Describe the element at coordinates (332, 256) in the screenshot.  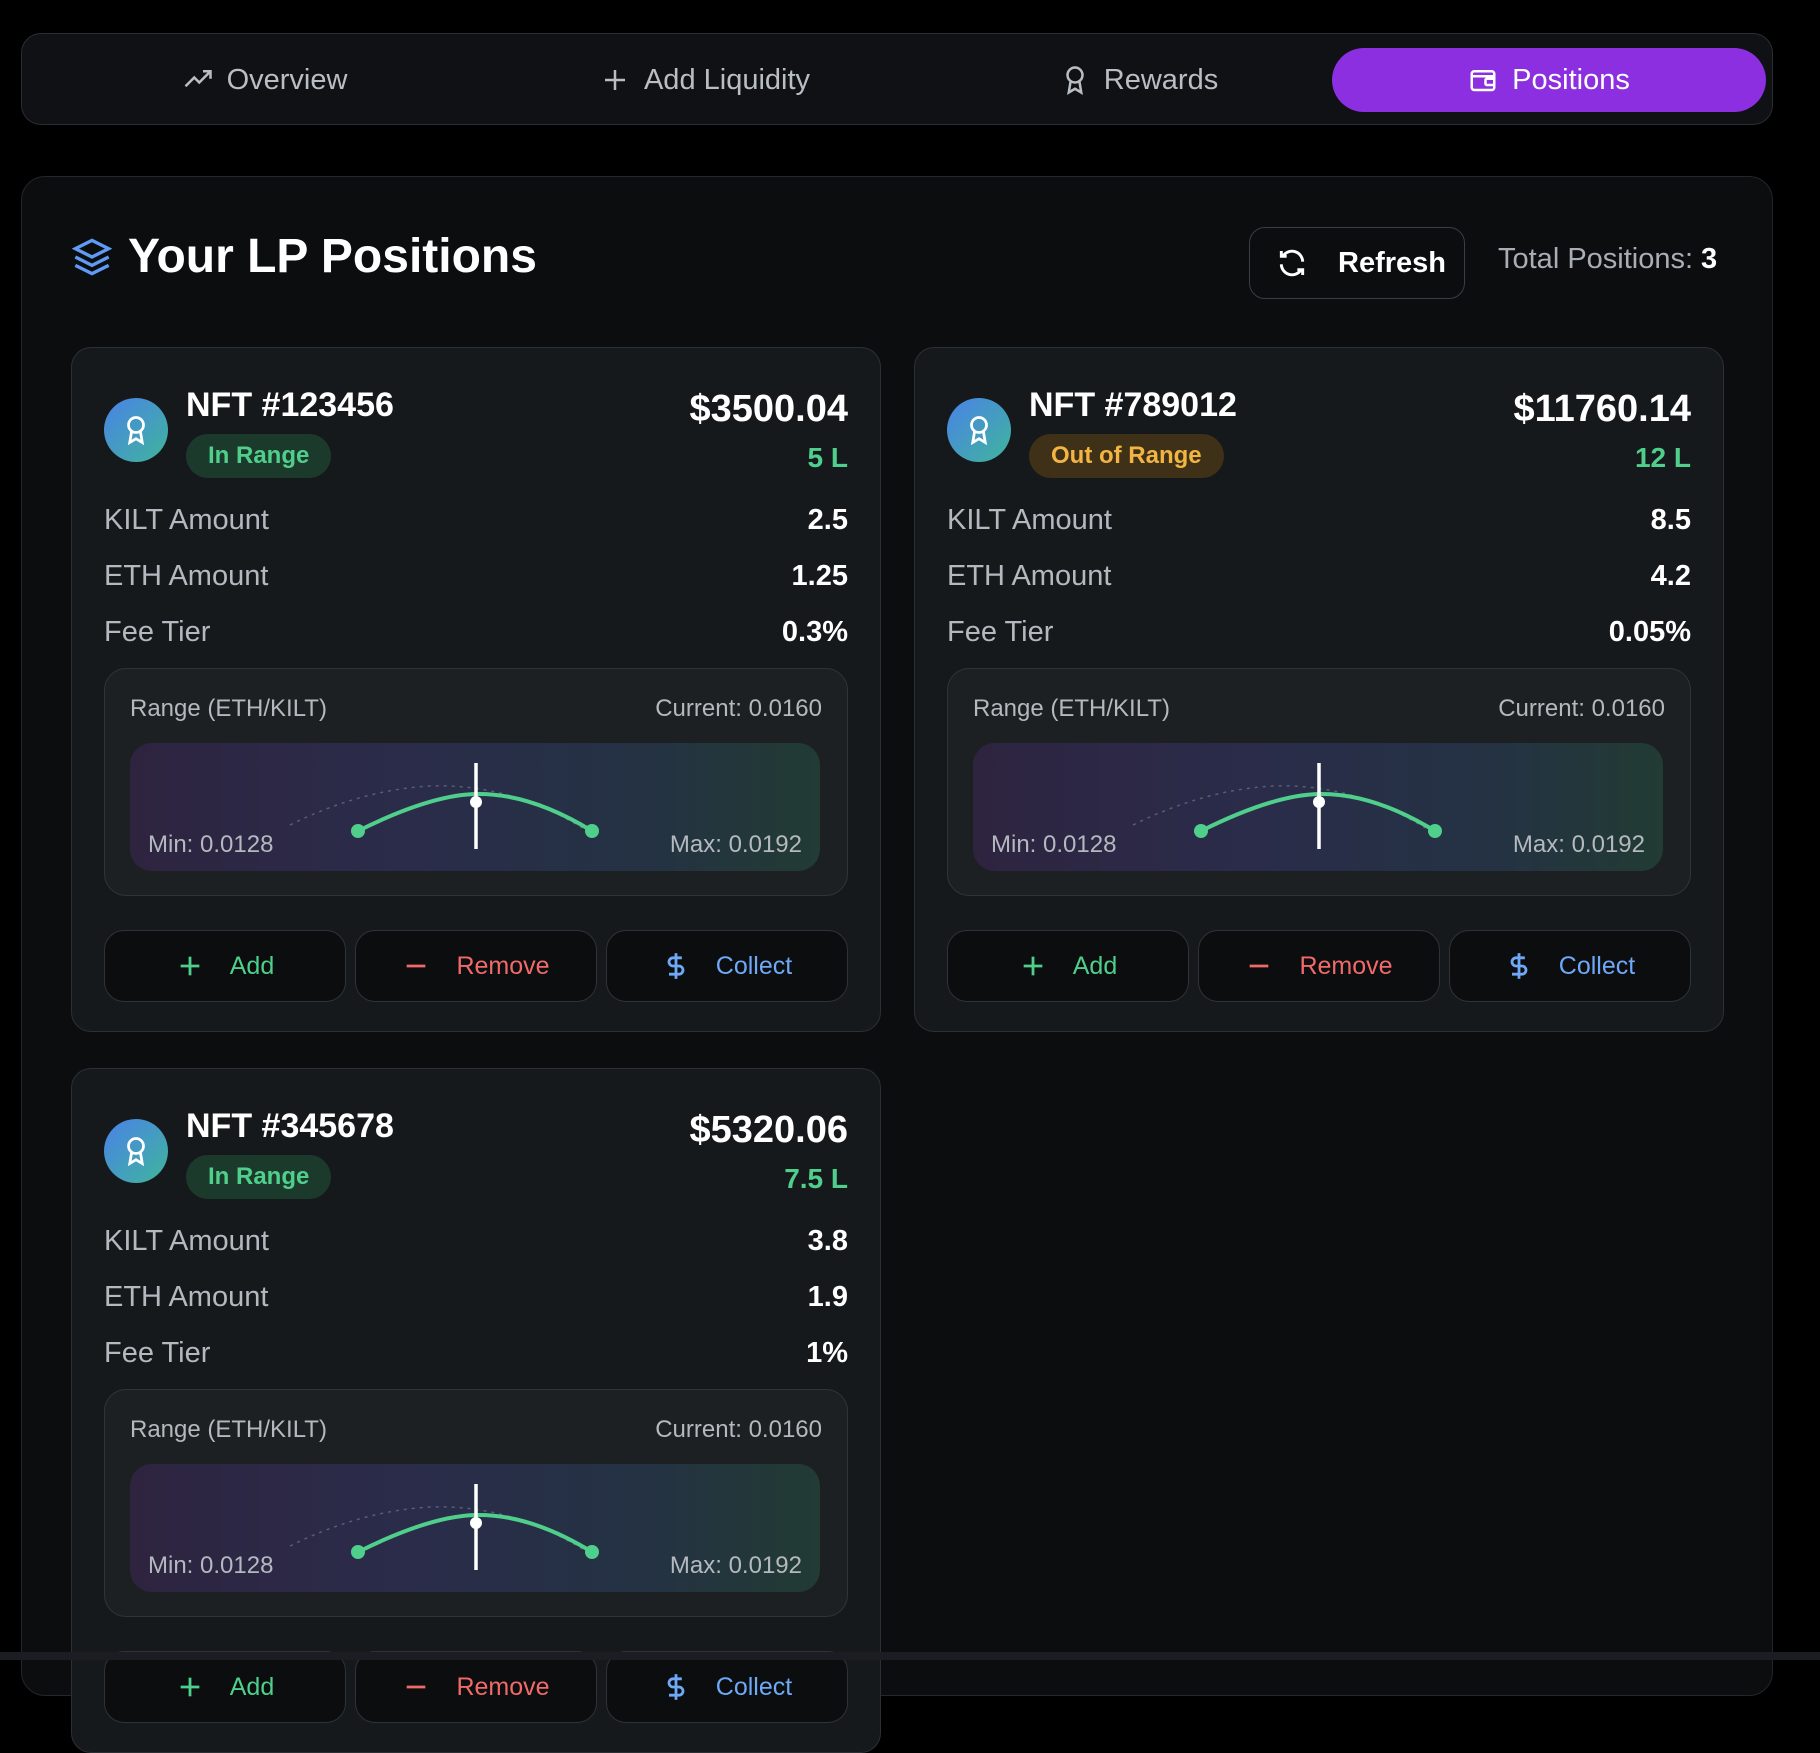
I see `page-title: Your LP Positions` at that location.